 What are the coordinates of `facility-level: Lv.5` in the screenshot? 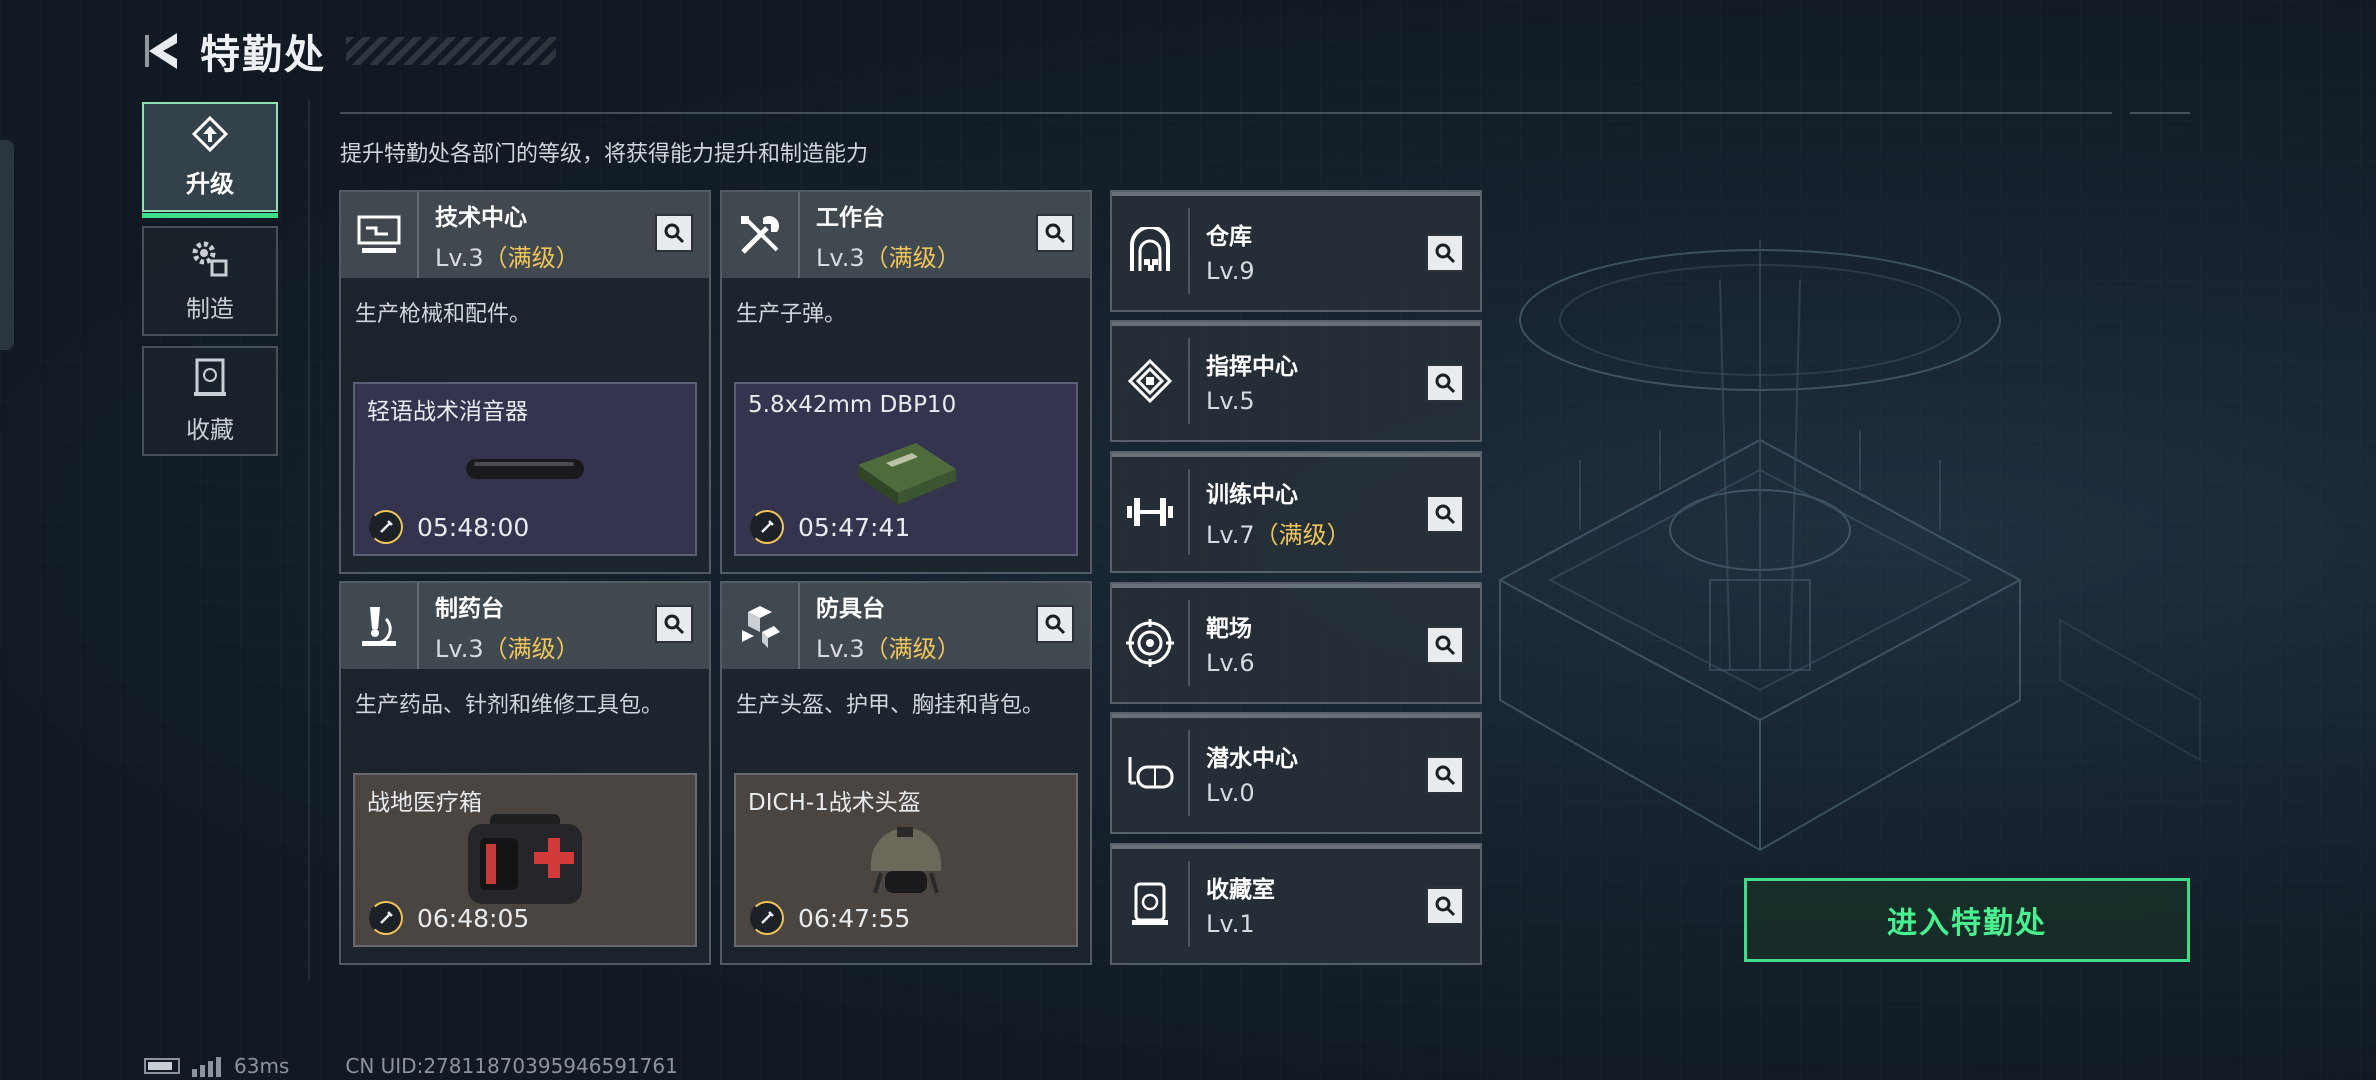 It's located at (1230, 401).